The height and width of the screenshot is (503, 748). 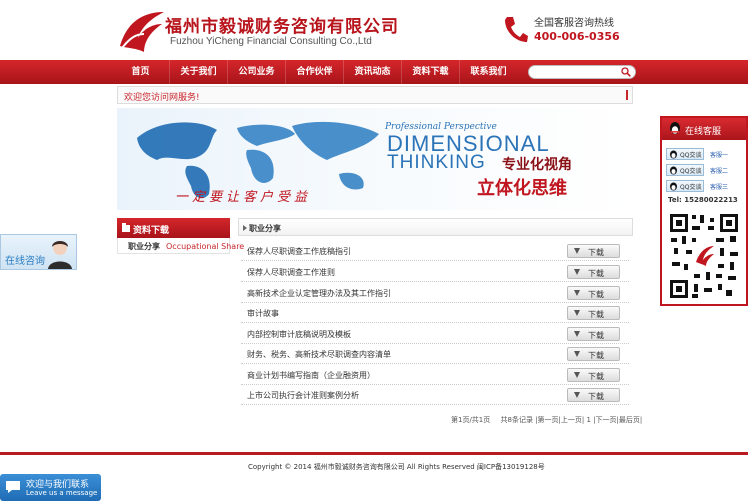 I want to click on qq-contact-name: 客服三, so click(x=719, y=186).